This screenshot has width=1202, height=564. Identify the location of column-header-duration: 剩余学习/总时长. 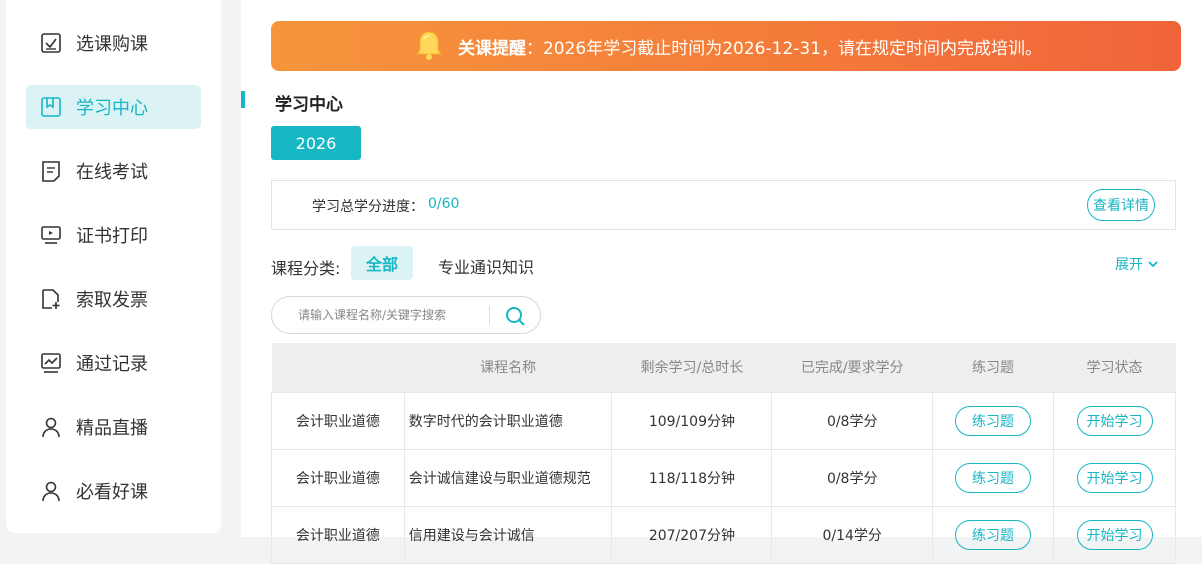
(691, 367).